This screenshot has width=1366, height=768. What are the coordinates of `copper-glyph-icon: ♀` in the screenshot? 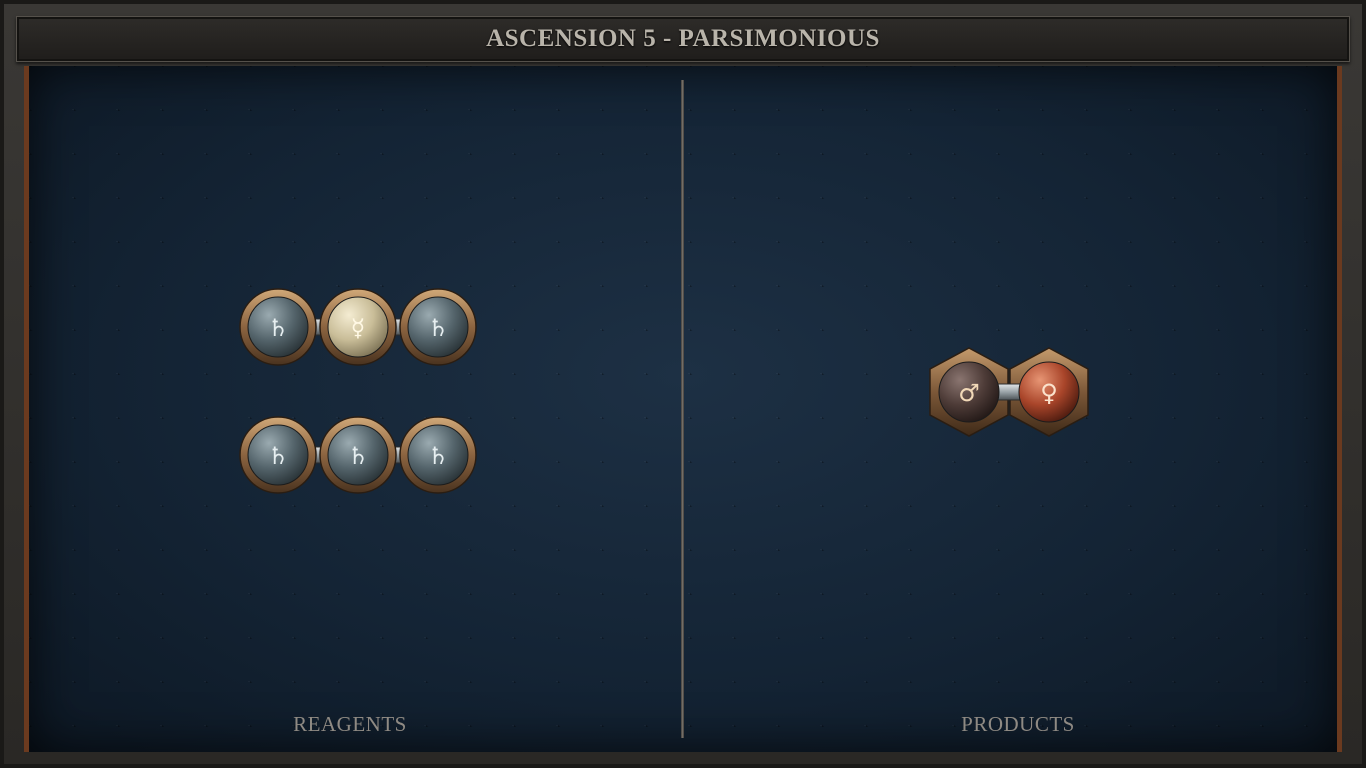 It's located at (1049, 393).